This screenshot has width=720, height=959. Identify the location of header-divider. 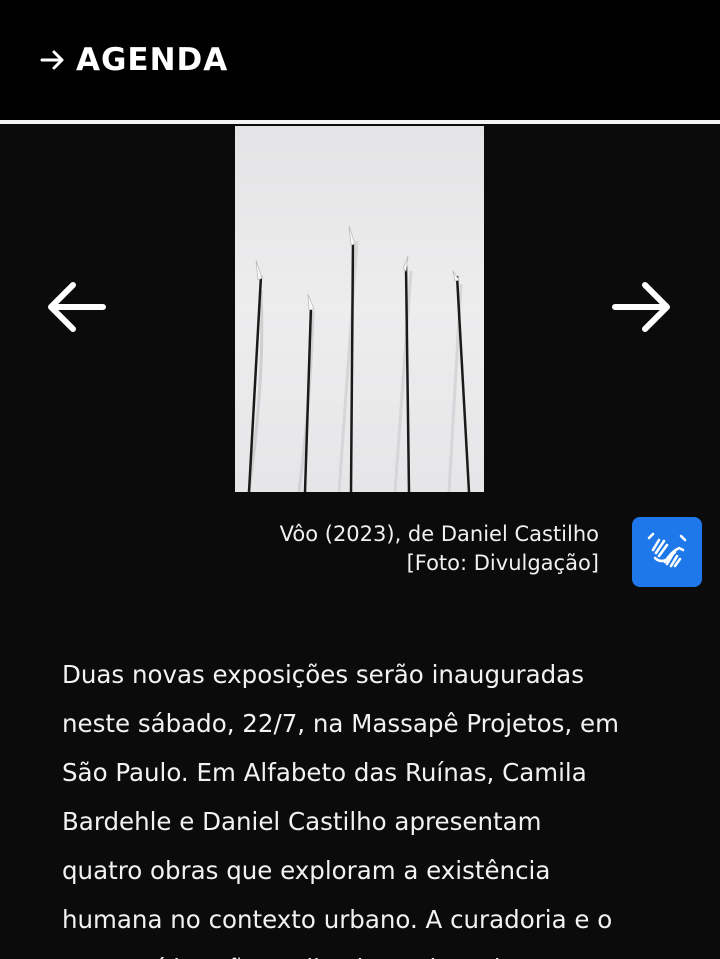
(360, 122).